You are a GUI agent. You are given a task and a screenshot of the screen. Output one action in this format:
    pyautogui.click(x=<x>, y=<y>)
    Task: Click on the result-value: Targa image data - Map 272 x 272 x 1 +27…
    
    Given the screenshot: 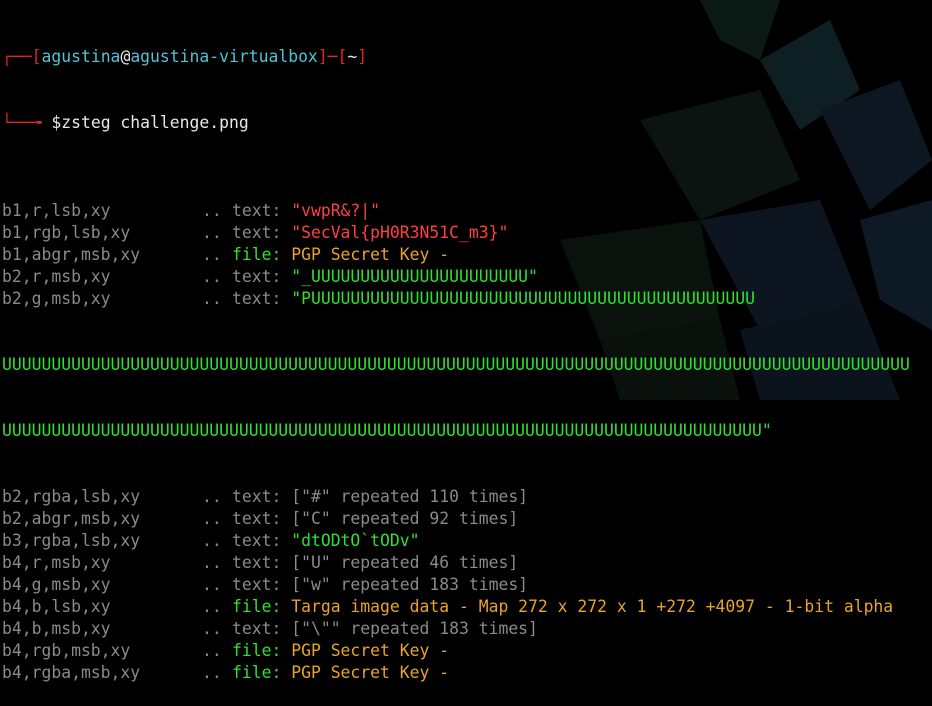 What is the action you would take?
    pyautogui.click(x=592, y=606)
    